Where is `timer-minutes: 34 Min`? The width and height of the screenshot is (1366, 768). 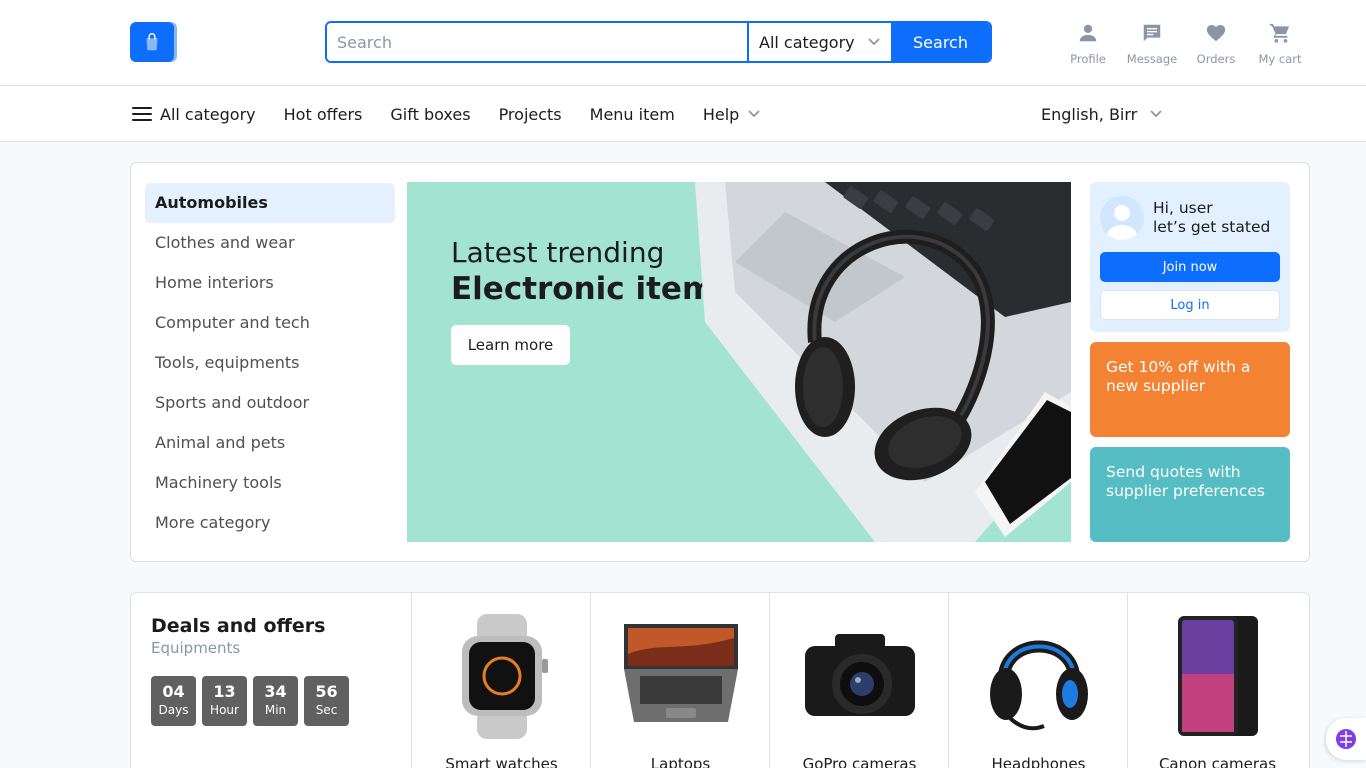
timer-minutes: 34 Min is located at coordinates (275, 701).